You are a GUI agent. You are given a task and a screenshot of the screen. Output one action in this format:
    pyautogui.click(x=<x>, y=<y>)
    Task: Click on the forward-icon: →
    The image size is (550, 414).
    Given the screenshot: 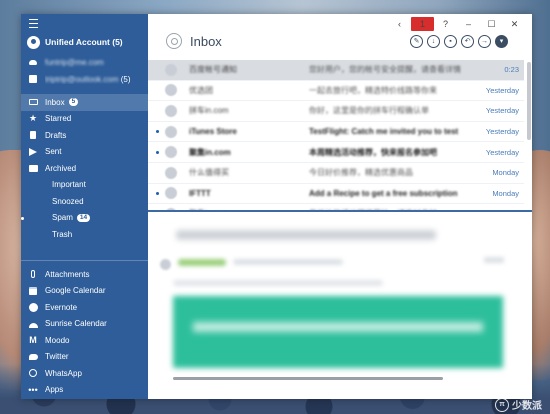 What is the action you would take?
    pyautogui.click(x=484, y=41)
    